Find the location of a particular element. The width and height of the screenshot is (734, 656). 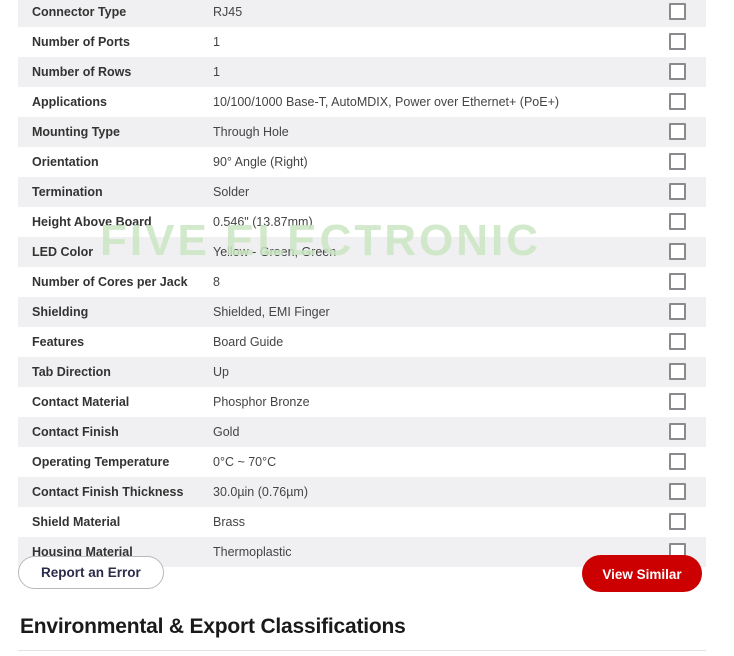

spec-value: 0°C ~ 70°C is located at coordinates (245, 461).